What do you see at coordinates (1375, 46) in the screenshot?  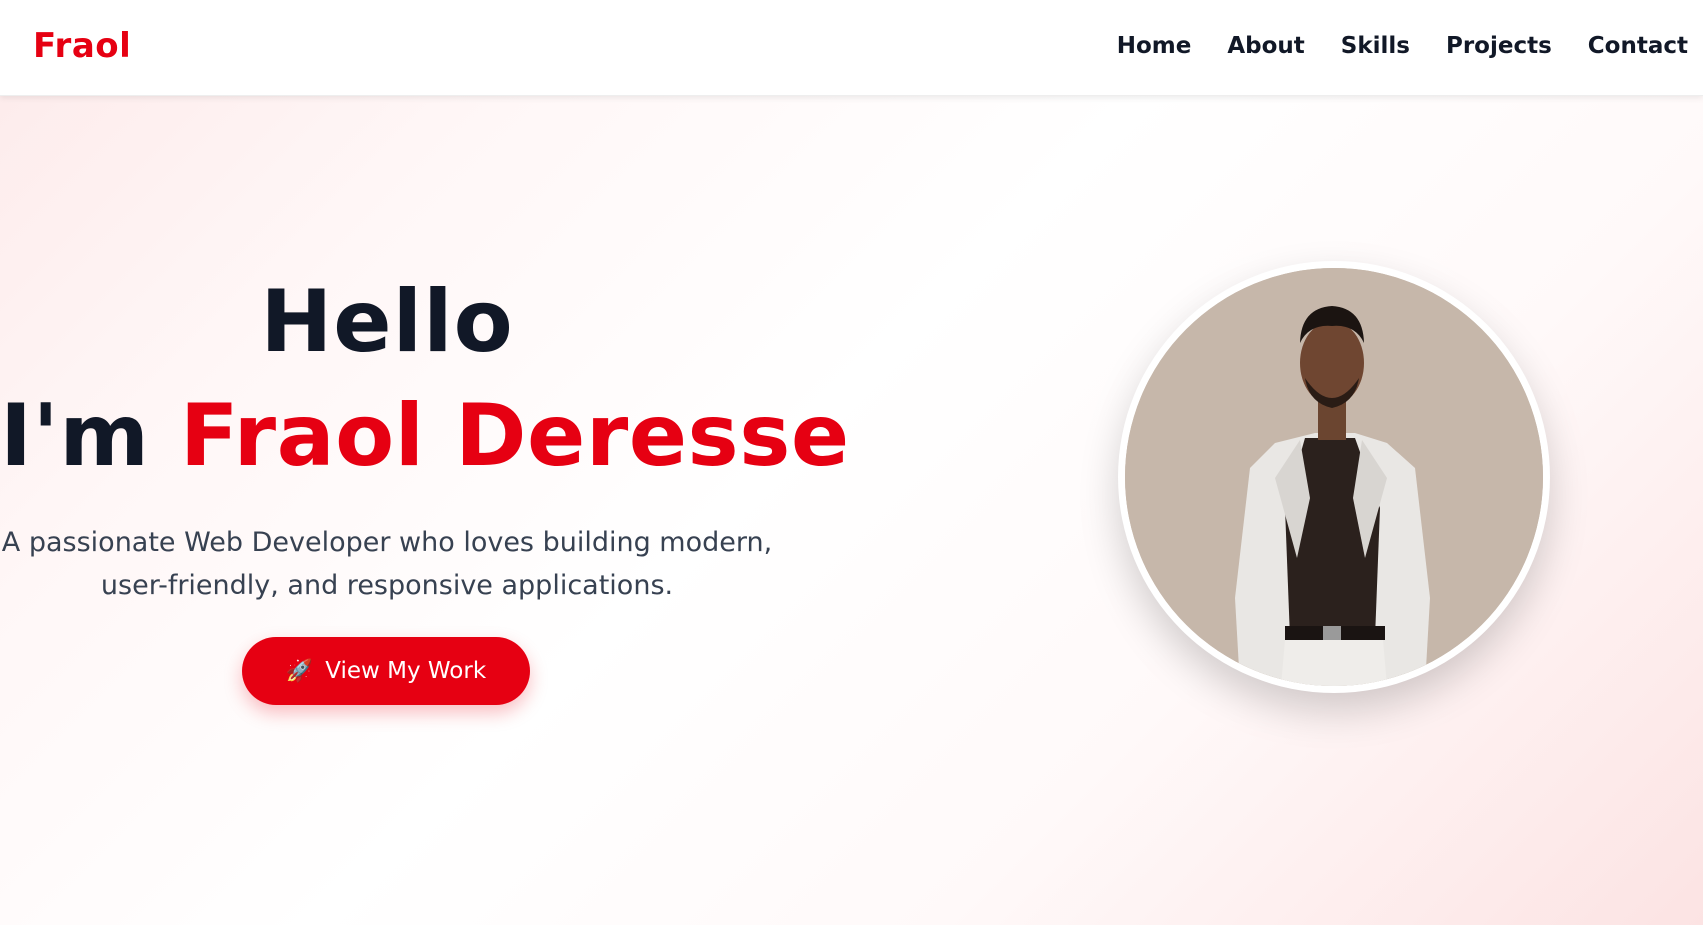 I see `nav-link-skills: Skills` at bounding box center [1375, 46].